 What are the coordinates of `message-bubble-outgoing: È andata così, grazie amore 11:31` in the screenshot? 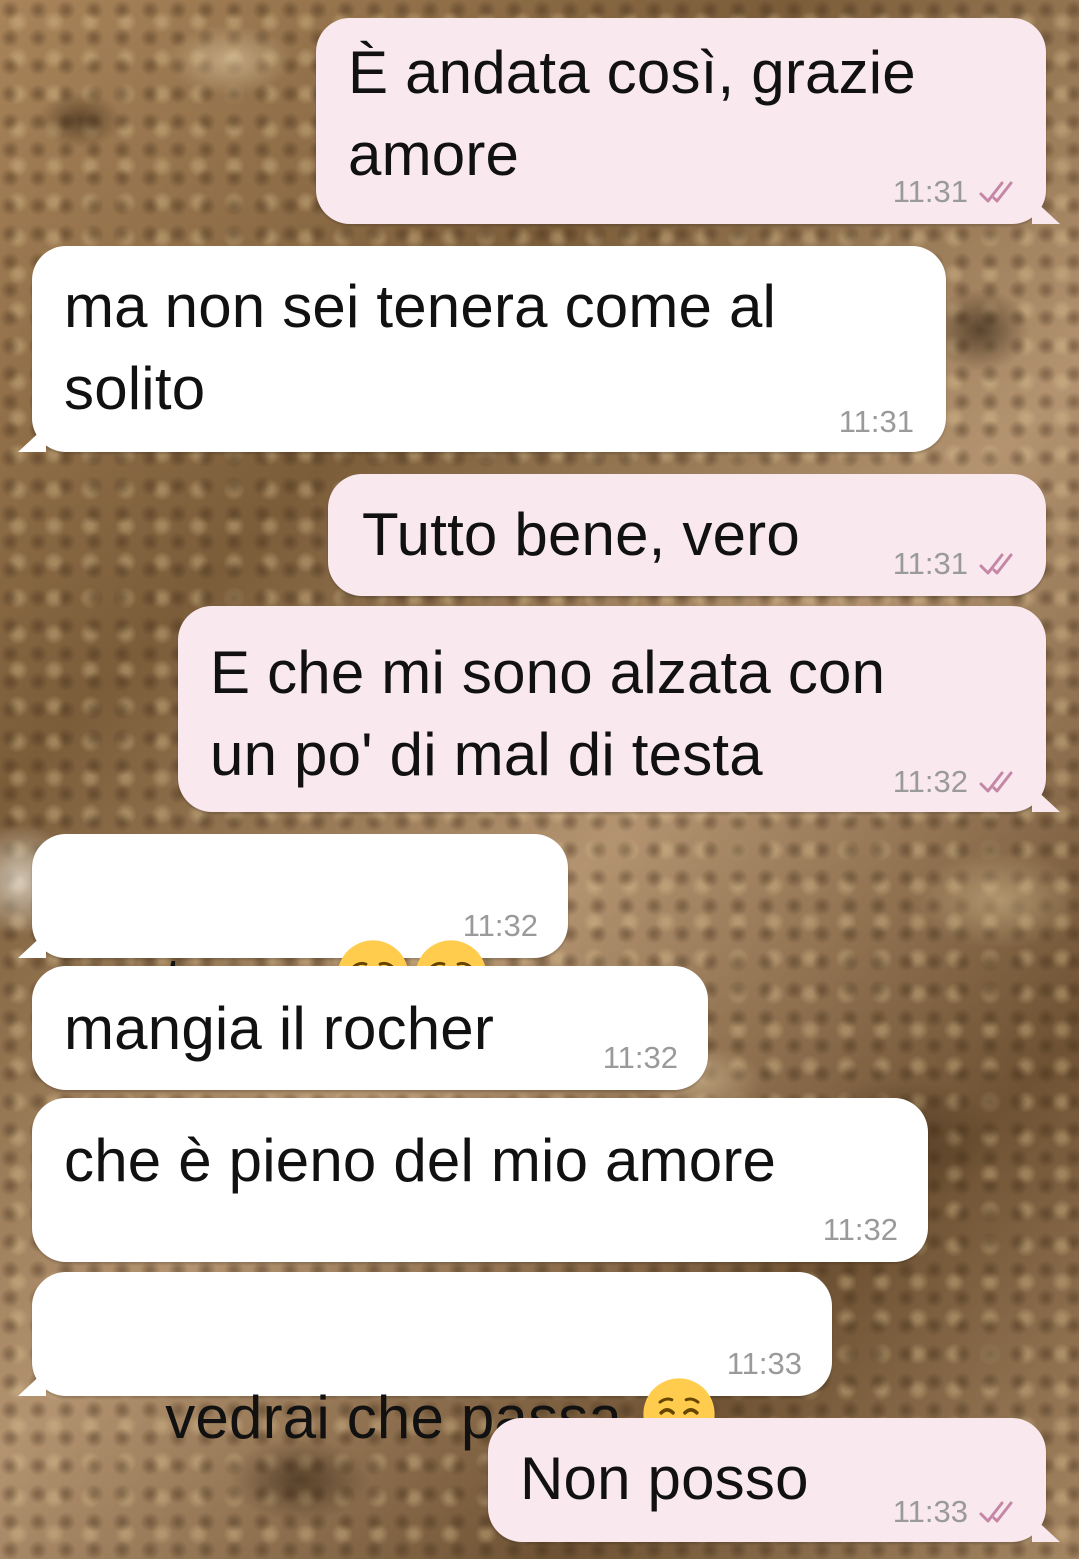 It's located at (681, 121).